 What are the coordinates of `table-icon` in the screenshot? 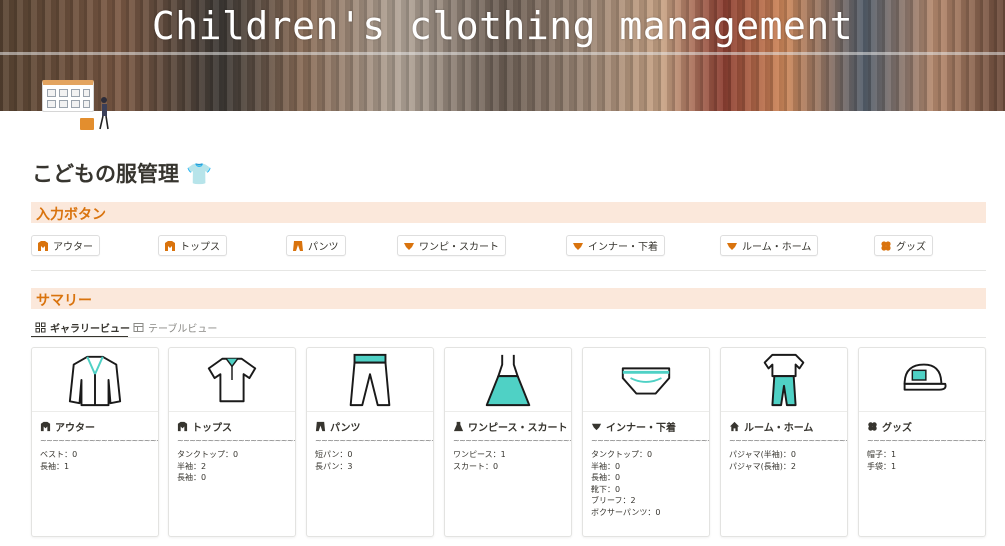 It's located at (138, 327).